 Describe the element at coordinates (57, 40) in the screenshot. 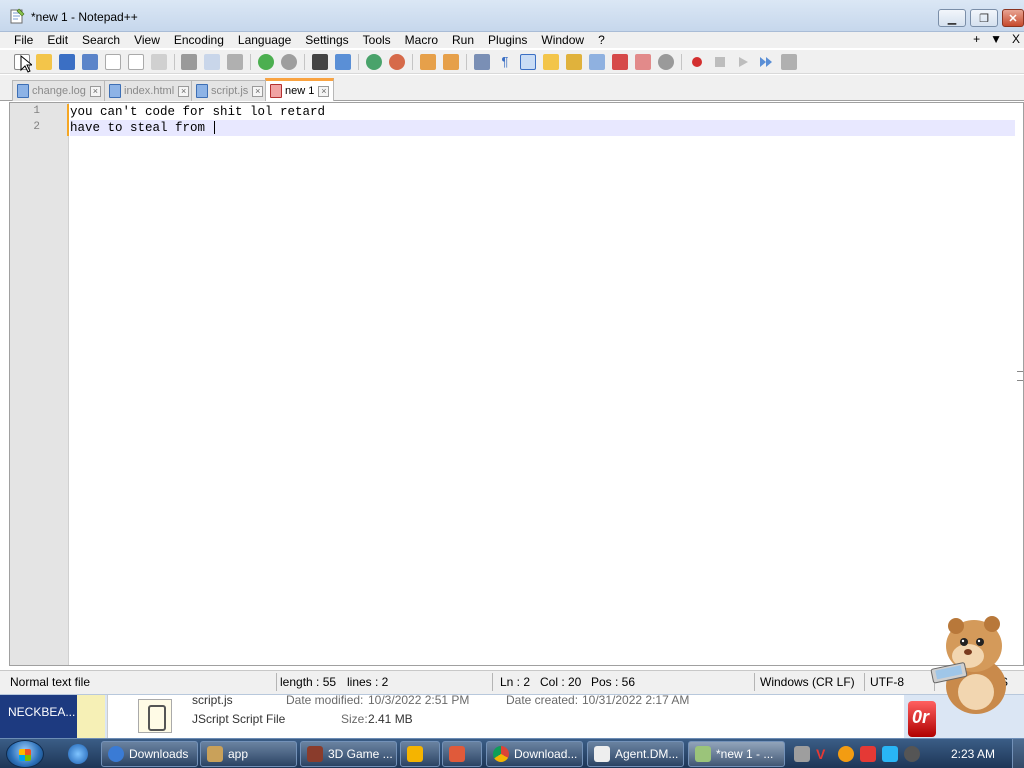

I see `menu-edit: Edit` at that location.